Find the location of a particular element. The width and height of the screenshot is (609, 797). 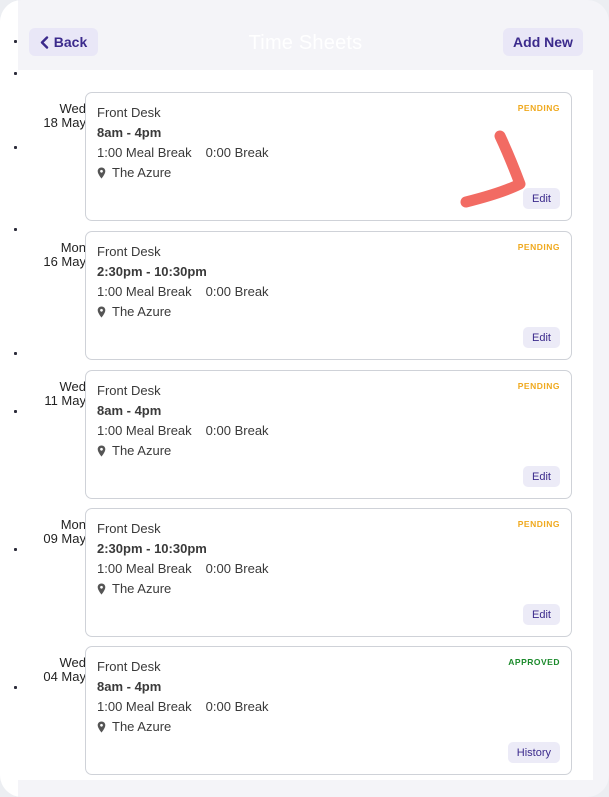

entry-date-label: 11 May is located at coordinates (65, 400).